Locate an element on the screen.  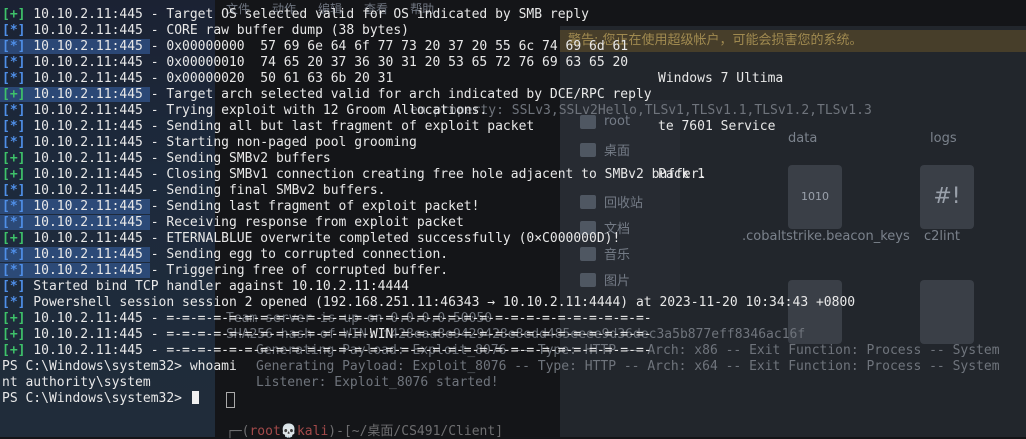
terminal-line: PS C:\Windows\system32> whoami is located at coordinates (428, 367).